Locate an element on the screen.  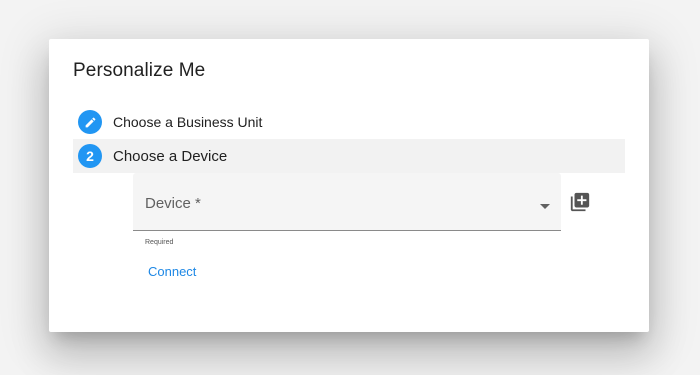
device-required-hint: Required is located at coordinates (159, 242).